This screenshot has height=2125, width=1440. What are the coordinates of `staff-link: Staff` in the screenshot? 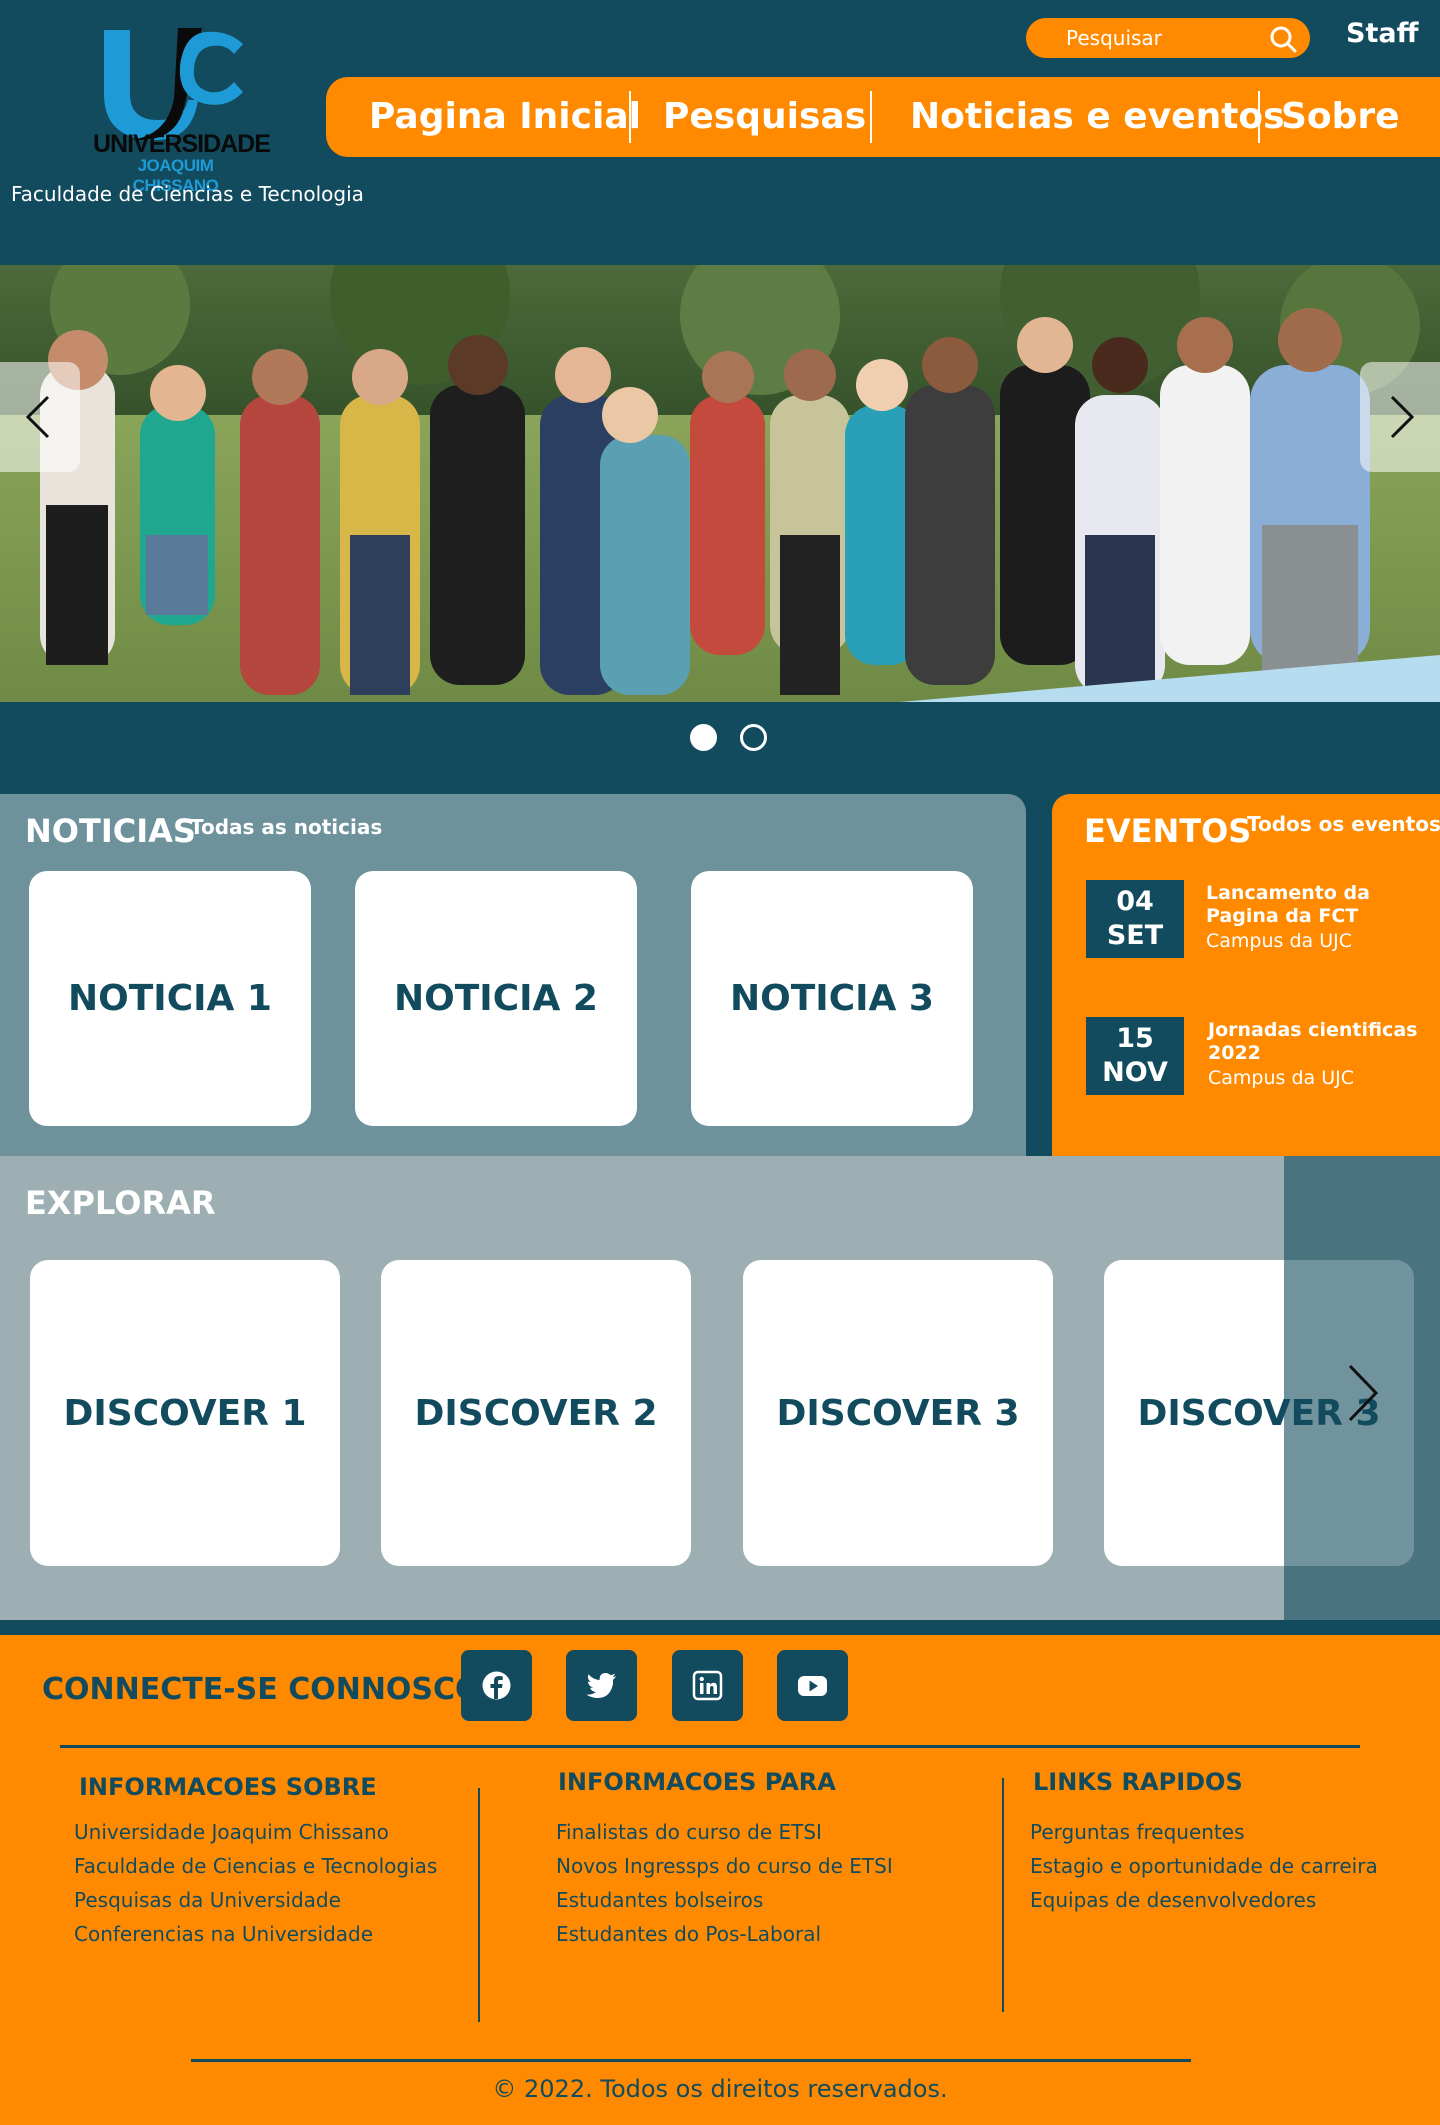 It's located at (1382, 33).